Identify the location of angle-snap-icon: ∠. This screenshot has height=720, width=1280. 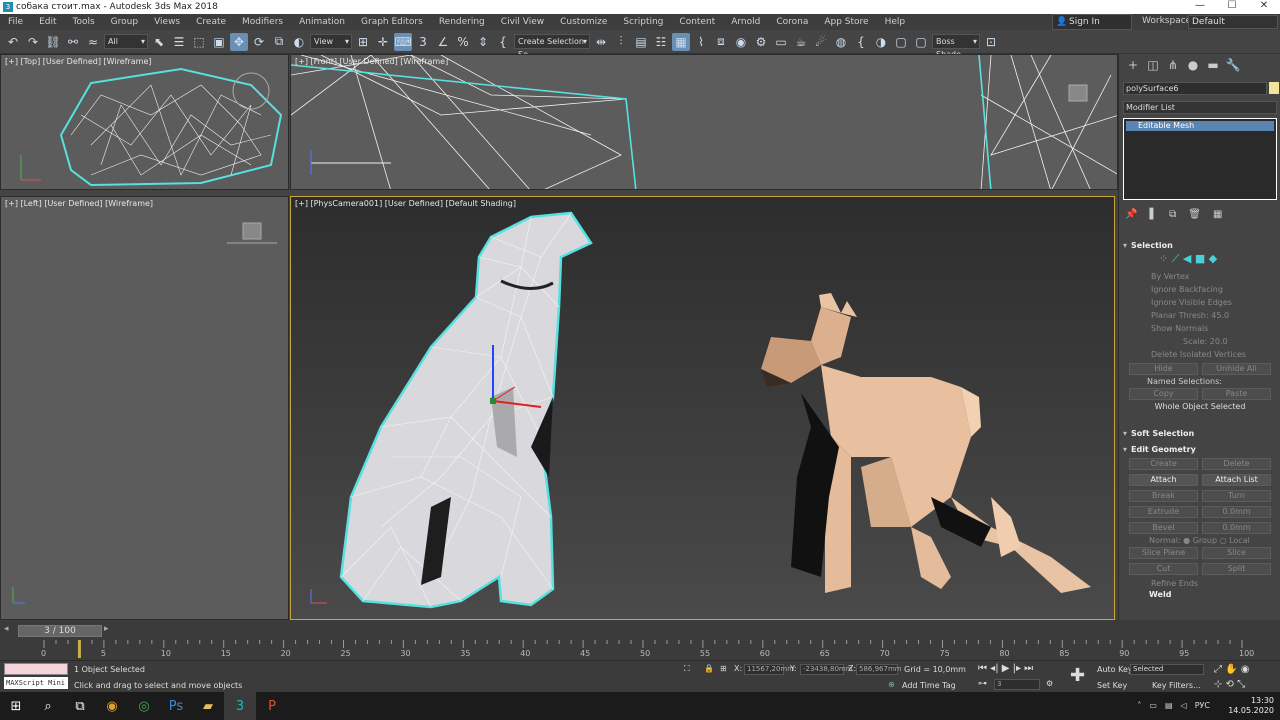
(443, 42).